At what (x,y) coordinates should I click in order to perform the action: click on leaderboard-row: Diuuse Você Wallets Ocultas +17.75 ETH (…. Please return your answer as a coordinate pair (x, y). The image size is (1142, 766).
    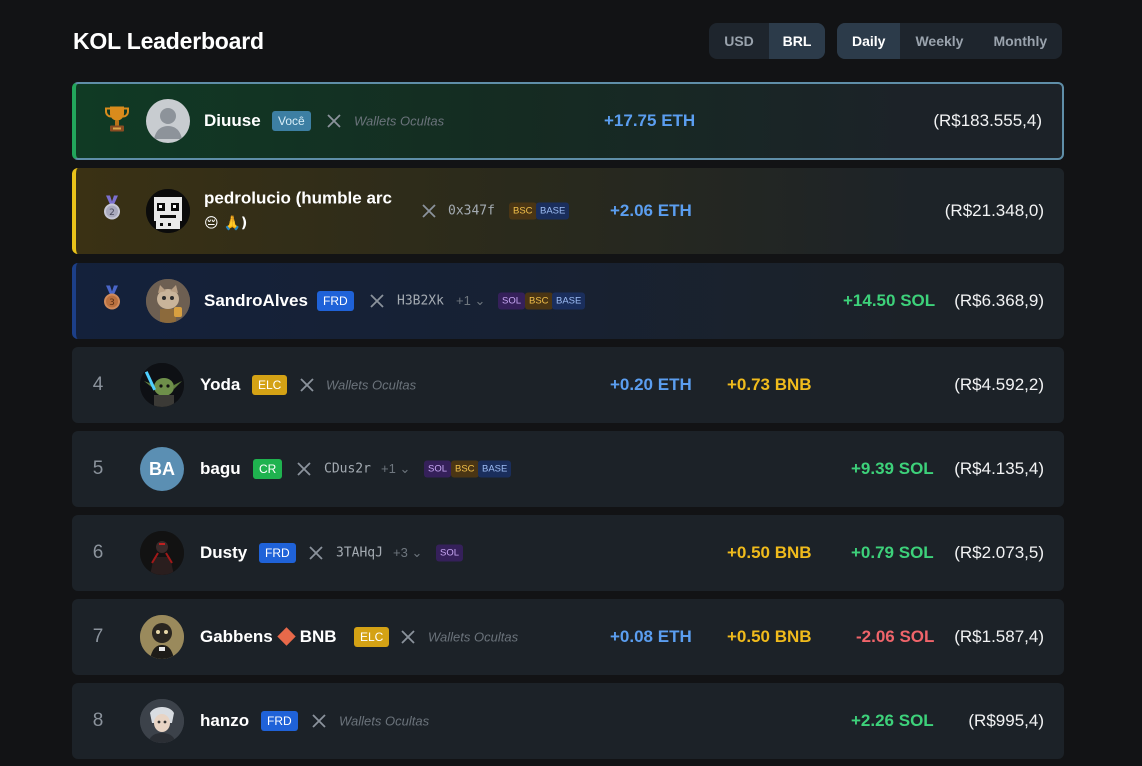
    Looking at the image, I should click on (568, 121).